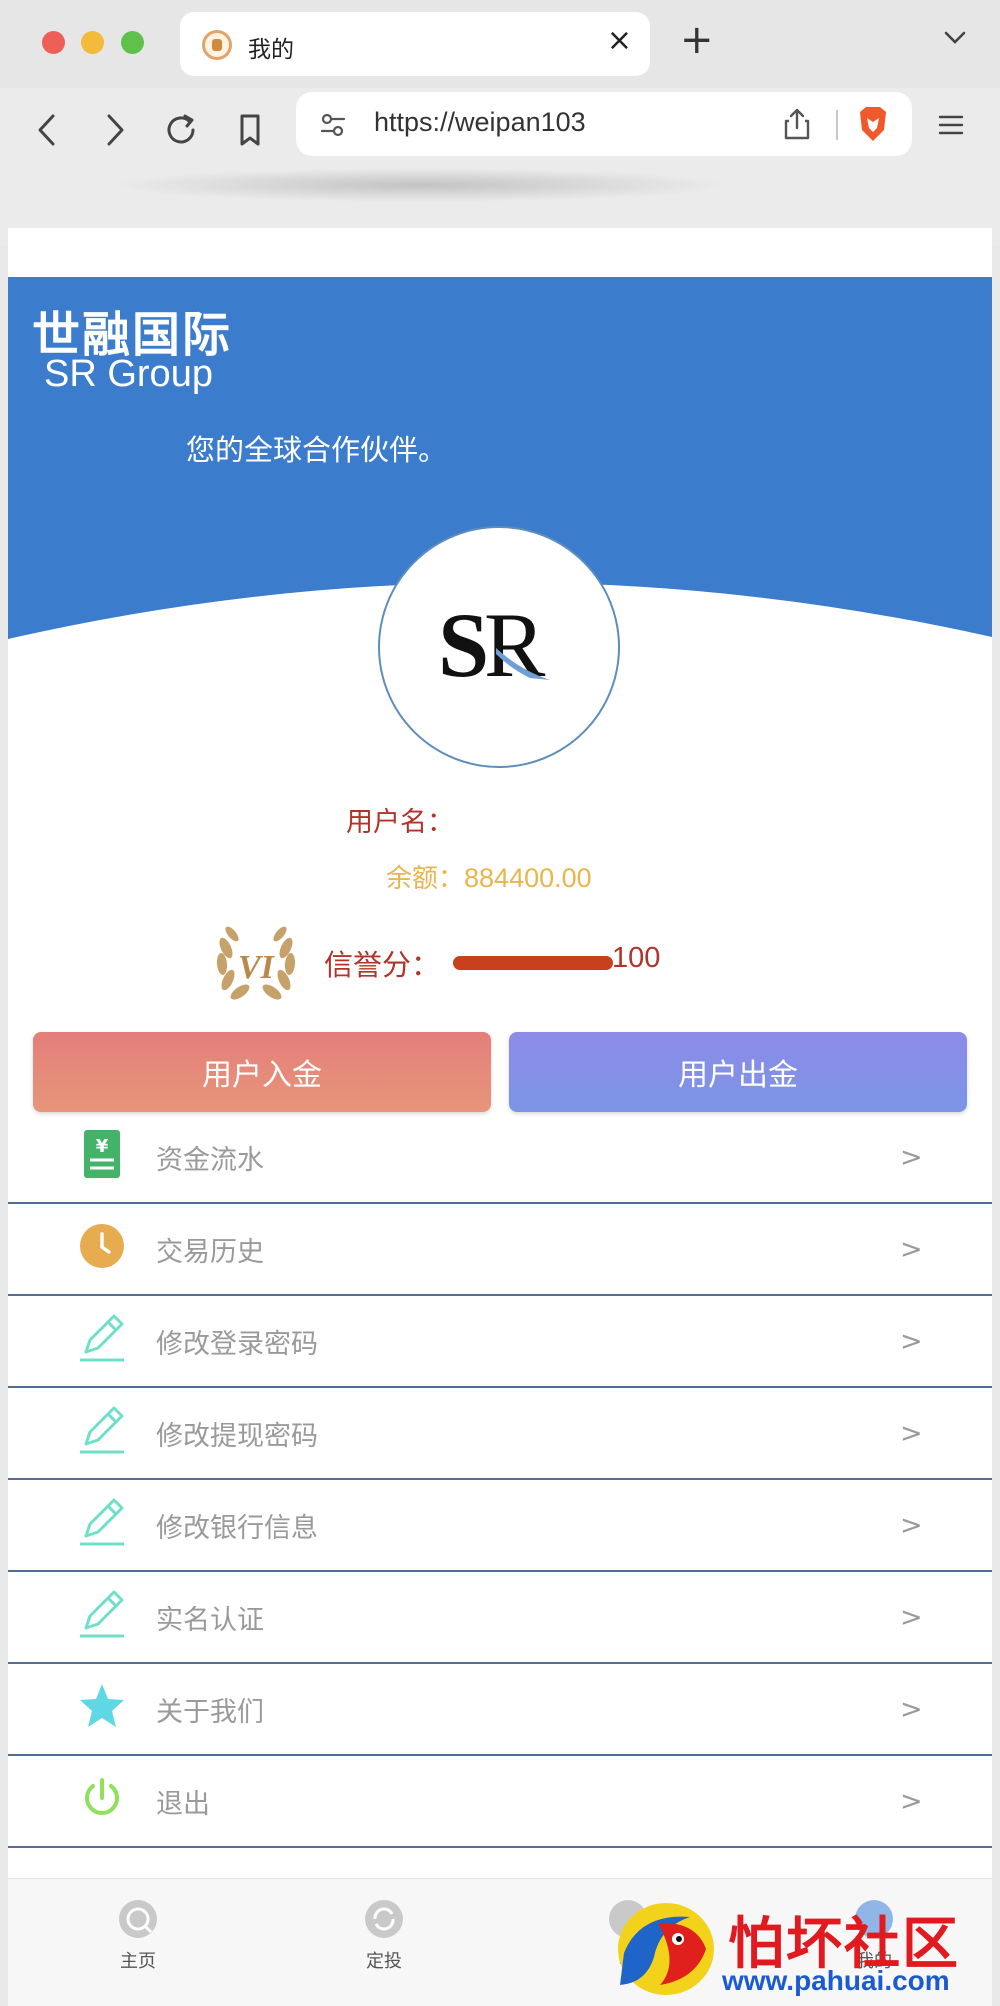 The height and width of the screenshot is (2006, 1000). I want to click on loading-shadow, so click(420, 185).